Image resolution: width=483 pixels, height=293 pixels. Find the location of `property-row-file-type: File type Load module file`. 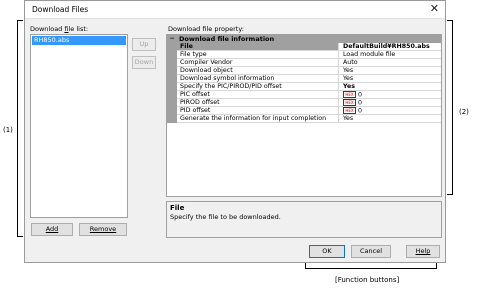

property-row-file-type: File type Load module file is located at coordinates (304, 55).